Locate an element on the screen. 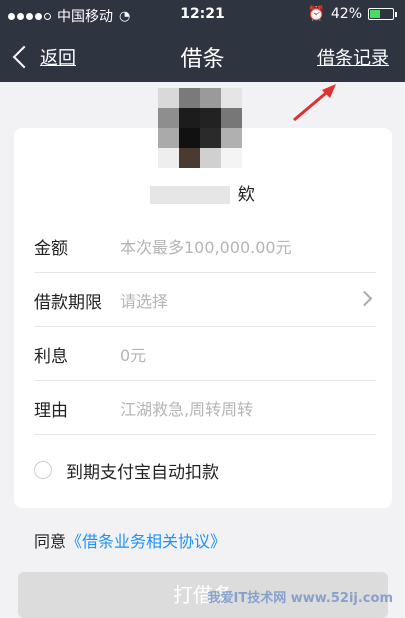  reason-label: 理由 is located at coordinates (51, 411).